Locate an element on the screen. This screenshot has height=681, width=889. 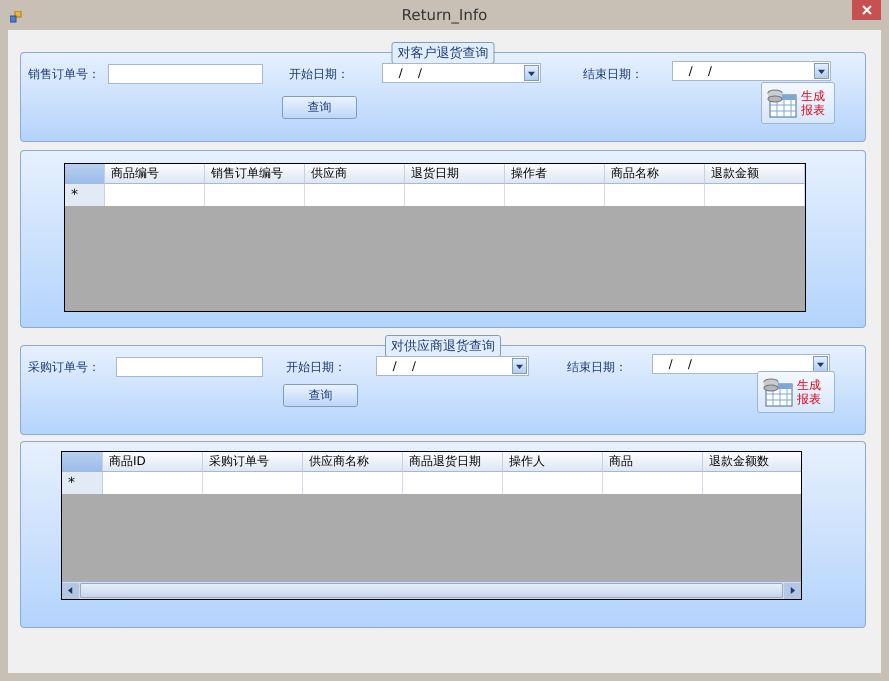
horizontal-scrollbar is located at coordinates (431, 590).